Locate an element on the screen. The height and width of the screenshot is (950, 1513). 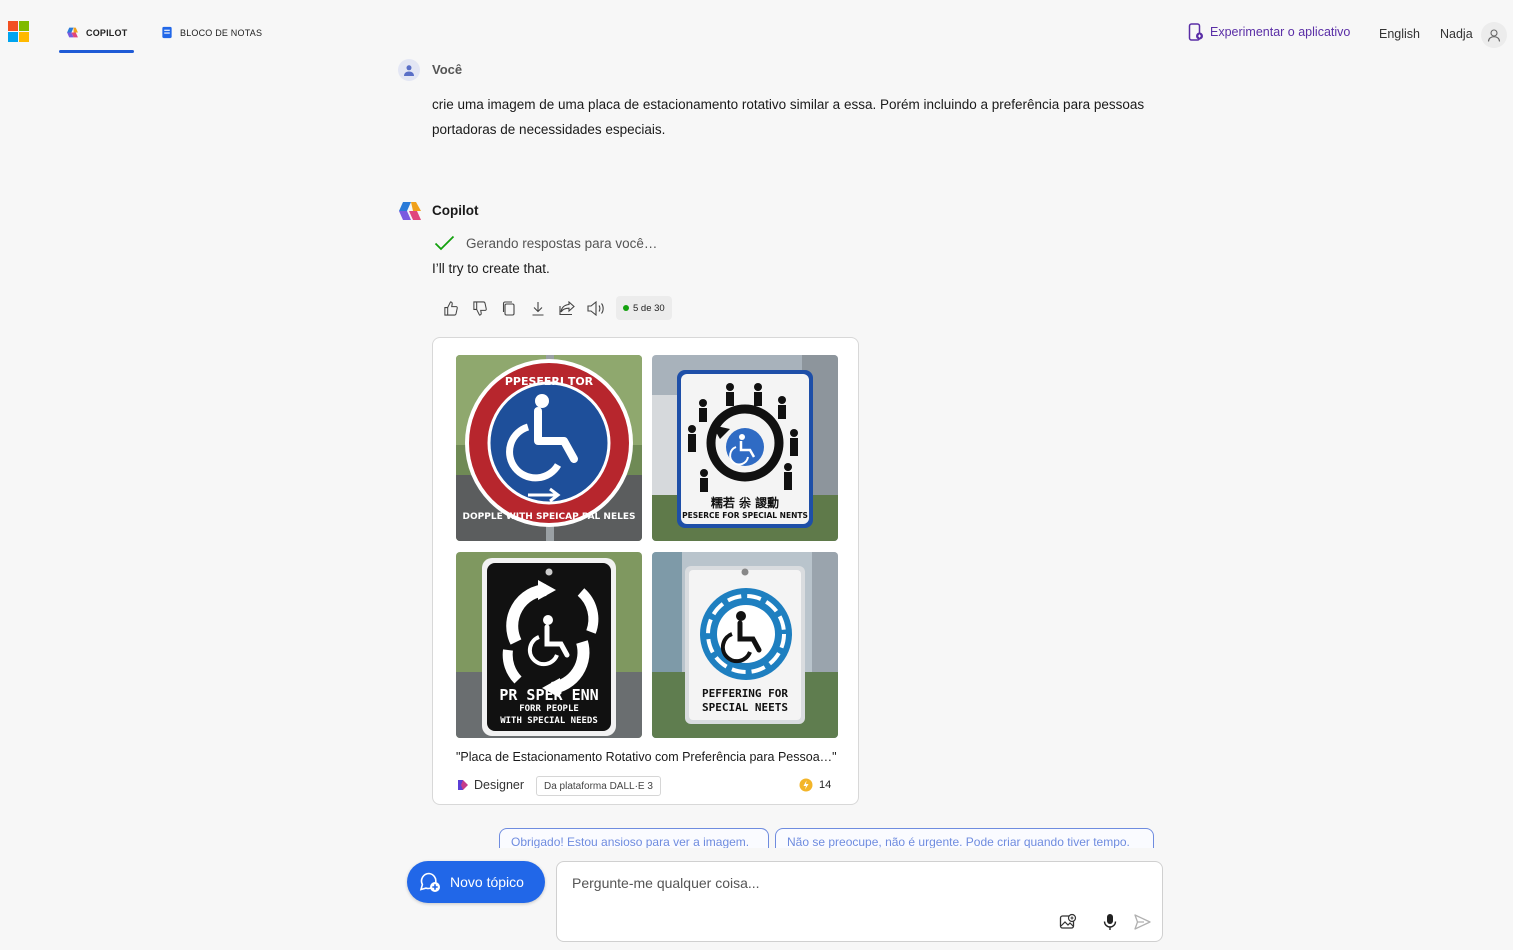
copy-button is located at coordinates (508, 308).